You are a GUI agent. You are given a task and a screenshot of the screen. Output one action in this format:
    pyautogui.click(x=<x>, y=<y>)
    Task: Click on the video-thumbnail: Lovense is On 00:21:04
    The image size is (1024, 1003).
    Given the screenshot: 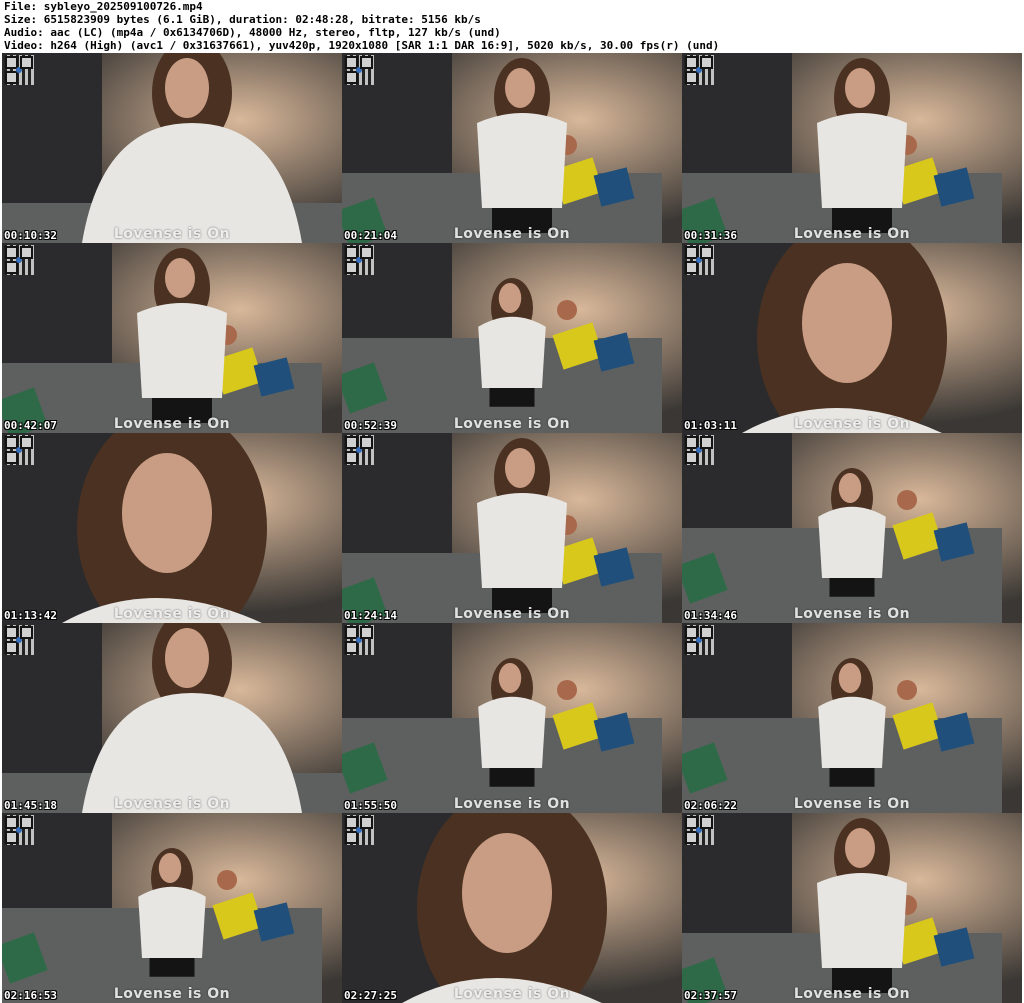 What is the action you would take?
    pyautogui.click(x=512, y=148)
    